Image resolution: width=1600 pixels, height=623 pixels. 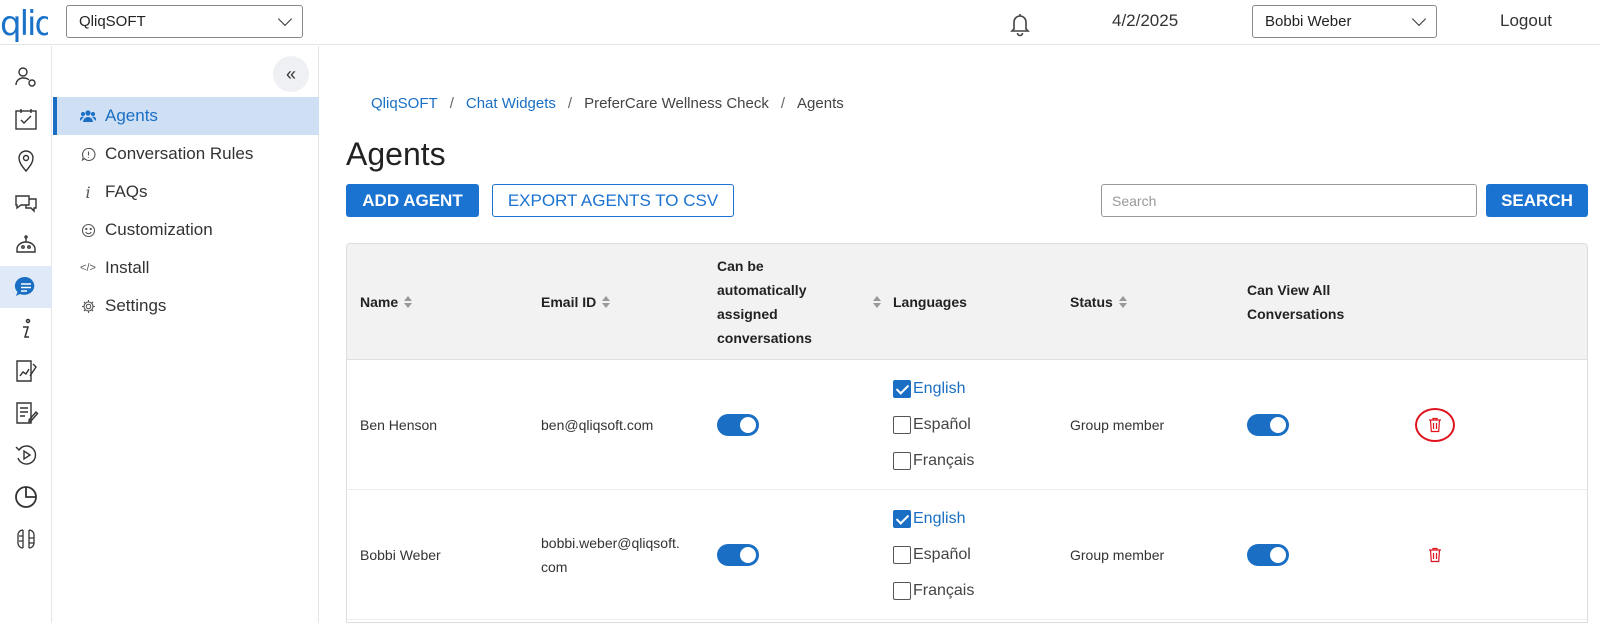 What do you see at coordinates (26, 77) in the screenshot?
I see `rail-item-user-settings` at bounding box center [26, 77].